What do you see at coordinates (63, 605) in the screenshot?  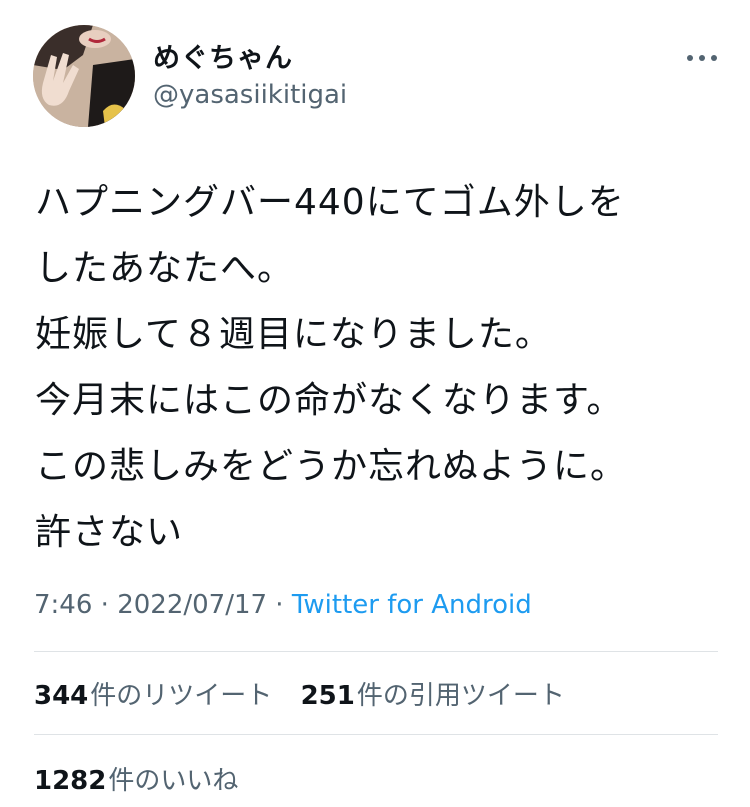 I see `tweet-time: 7:46` at bounding box center [63, 605].